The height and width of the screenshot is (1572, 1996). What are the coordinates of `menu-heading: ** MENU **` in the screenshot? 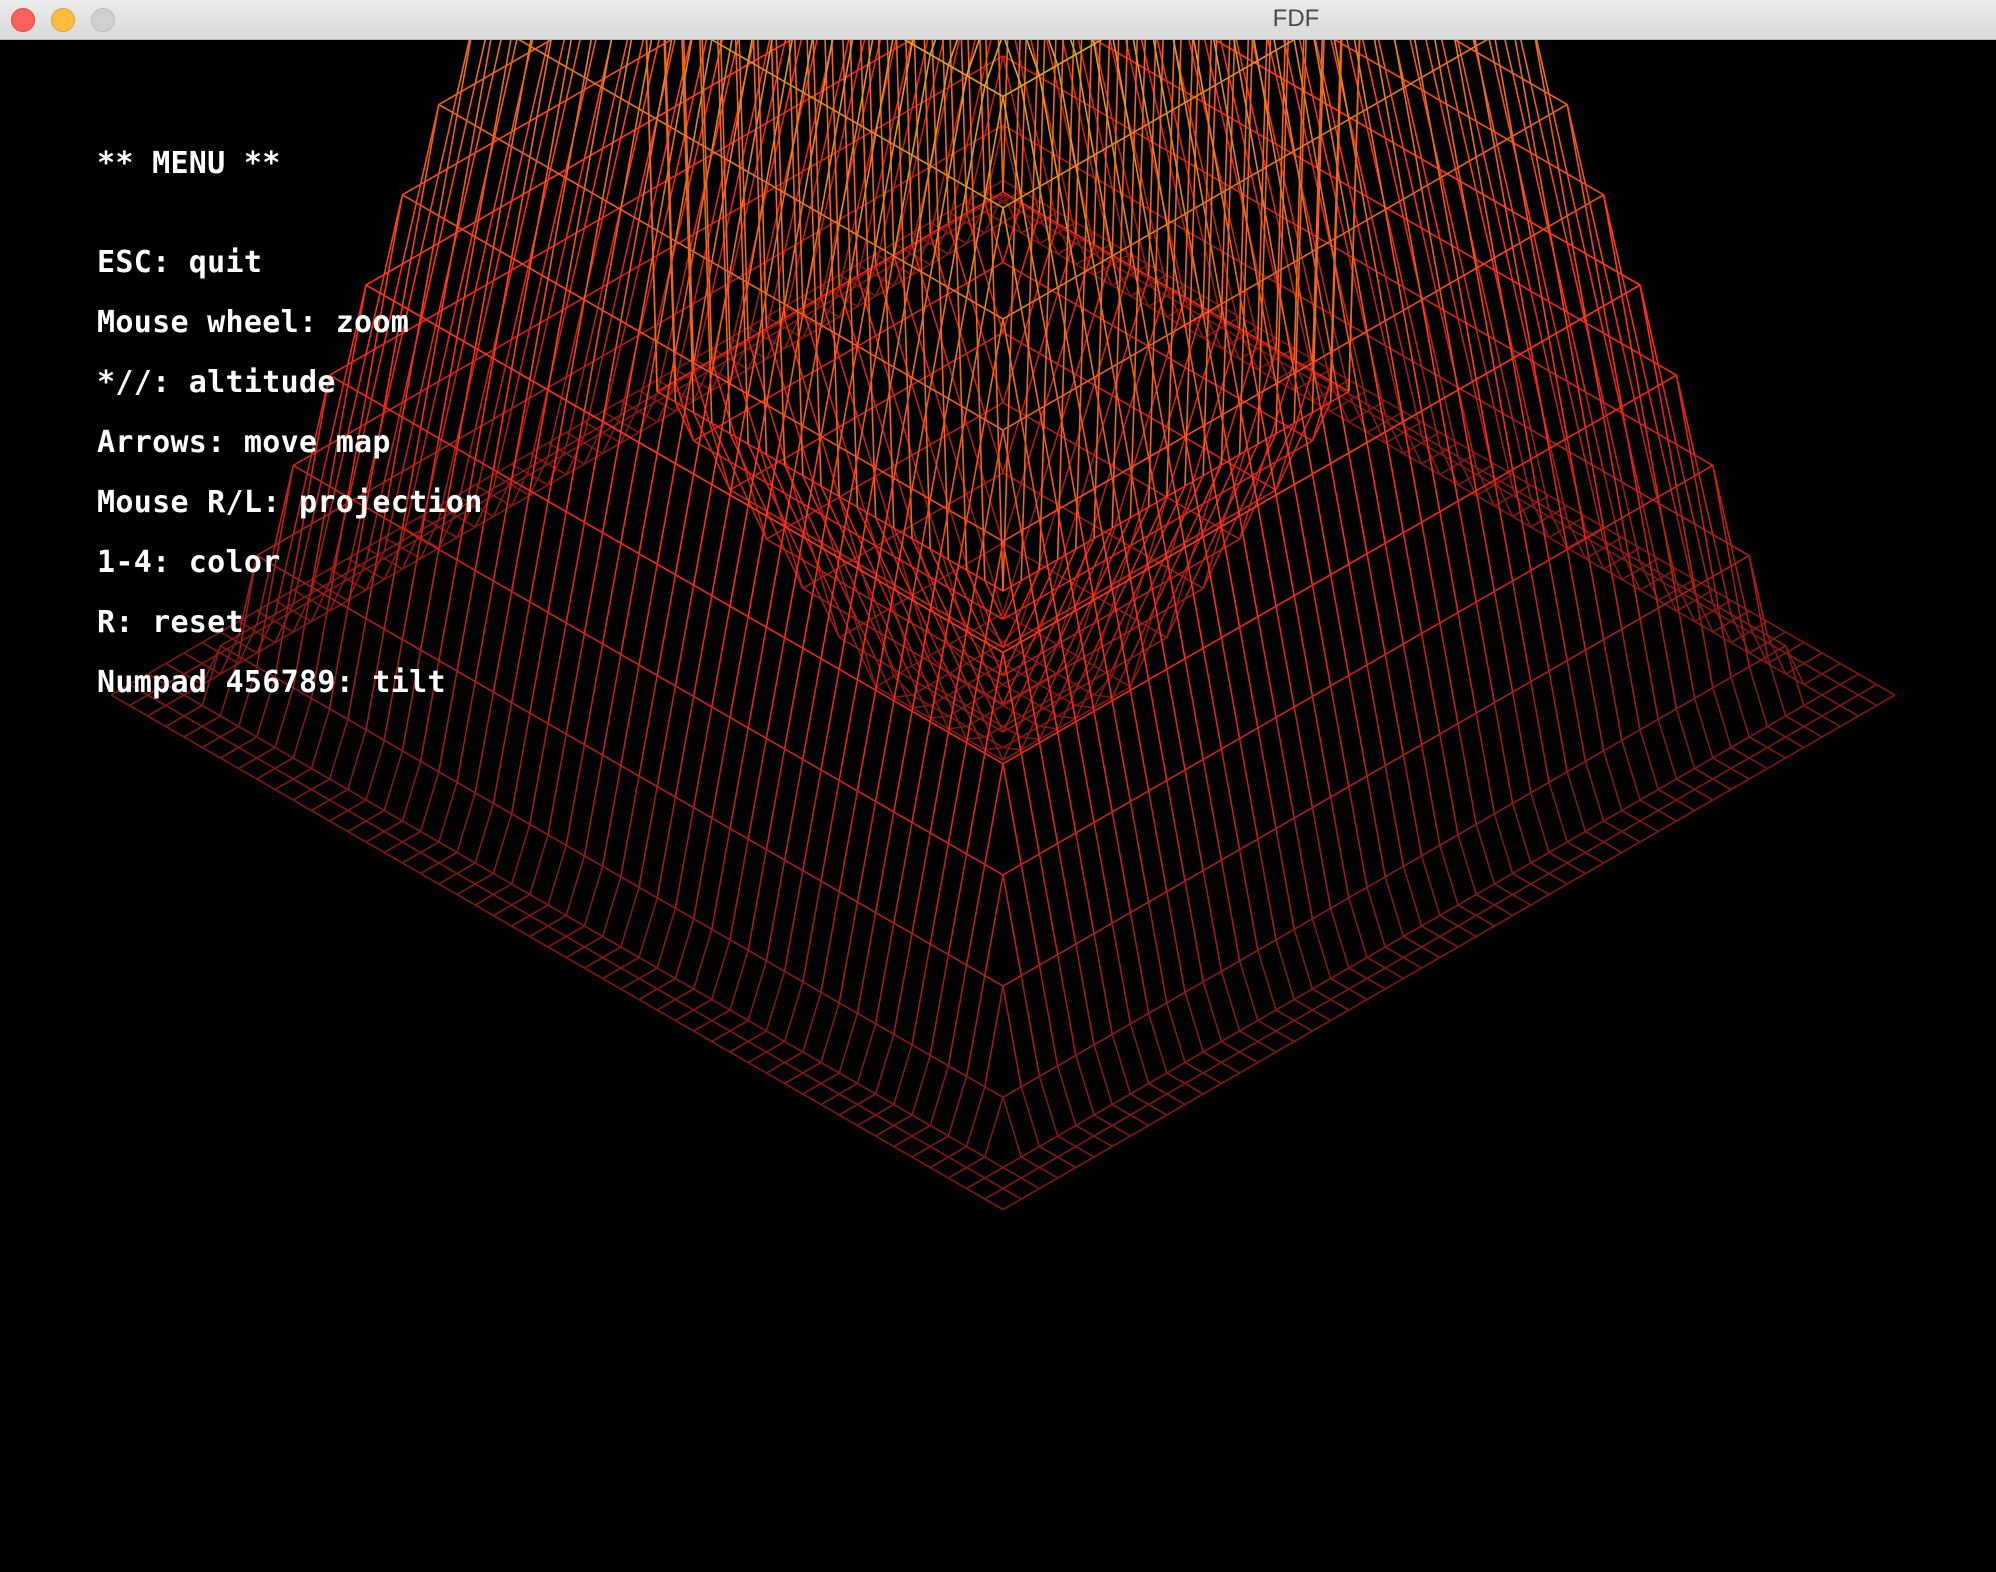 It's located at (189, 163).